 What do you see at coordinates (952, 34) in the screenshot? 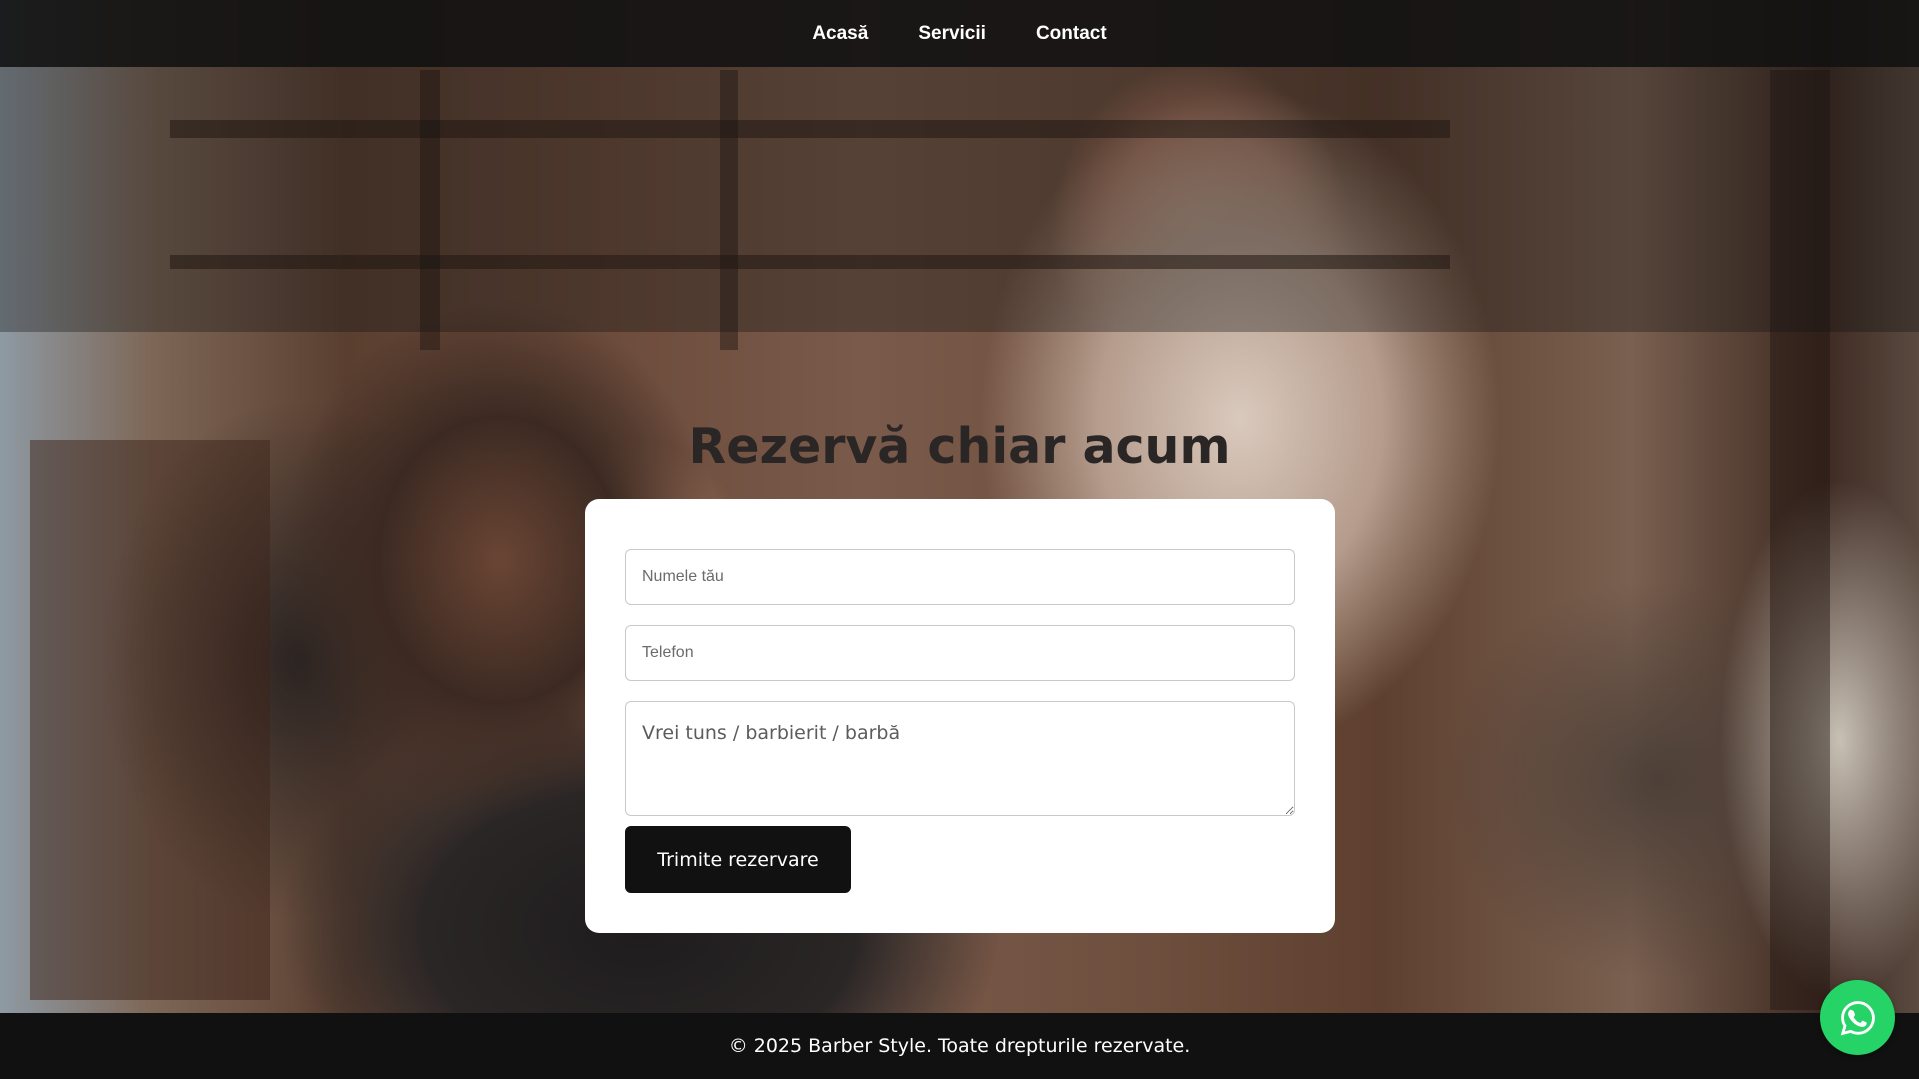
I see `nav-link-services: Servicii` at bounding box center [952, 34].